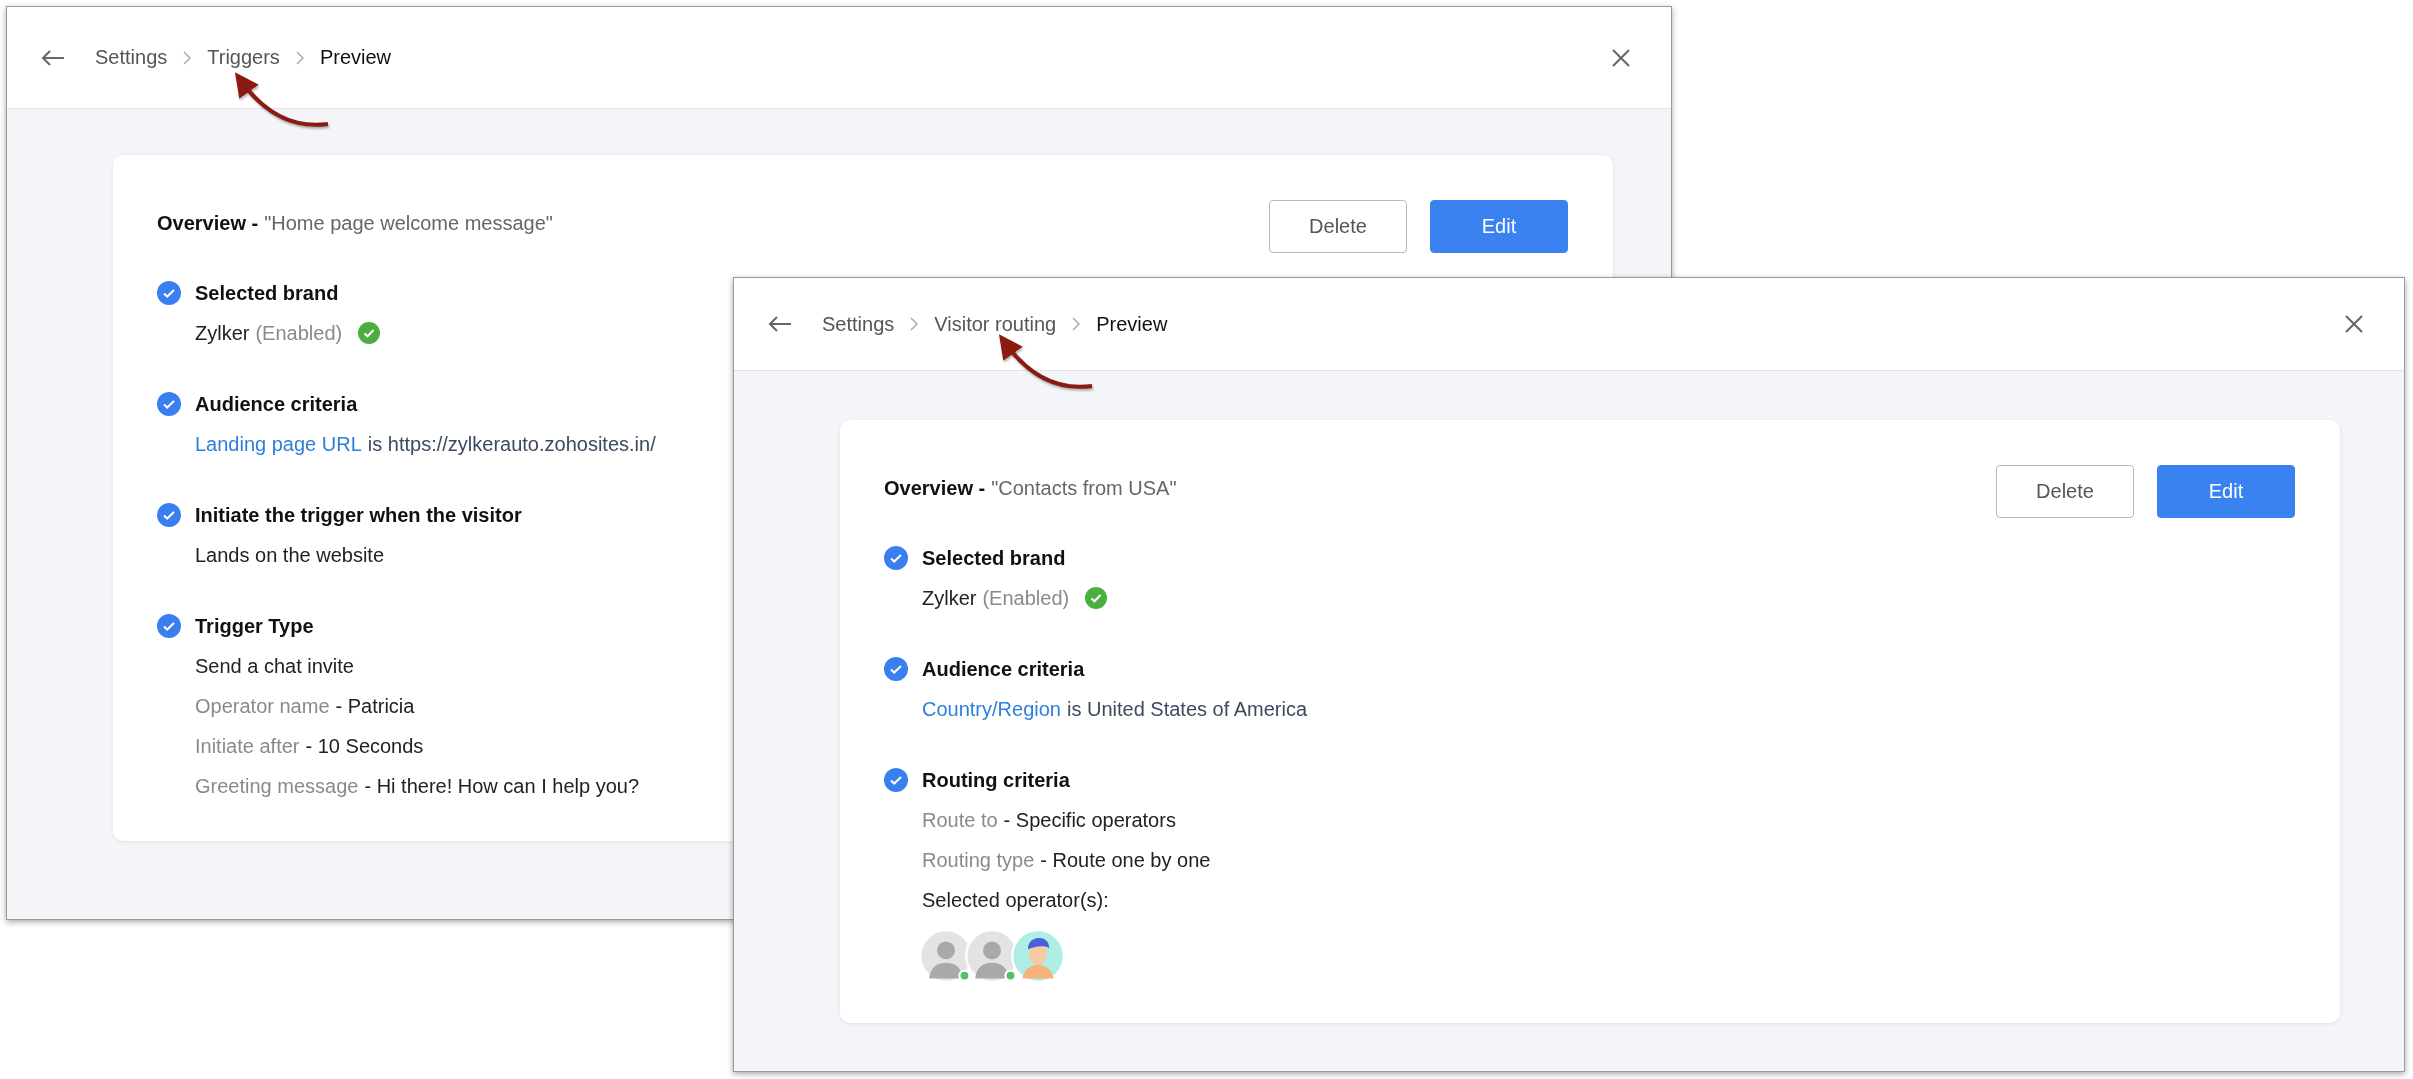 The width and height of the screenshot is (2413, 1079). I want to click on detail-label: Operator name, so click(262, 706).